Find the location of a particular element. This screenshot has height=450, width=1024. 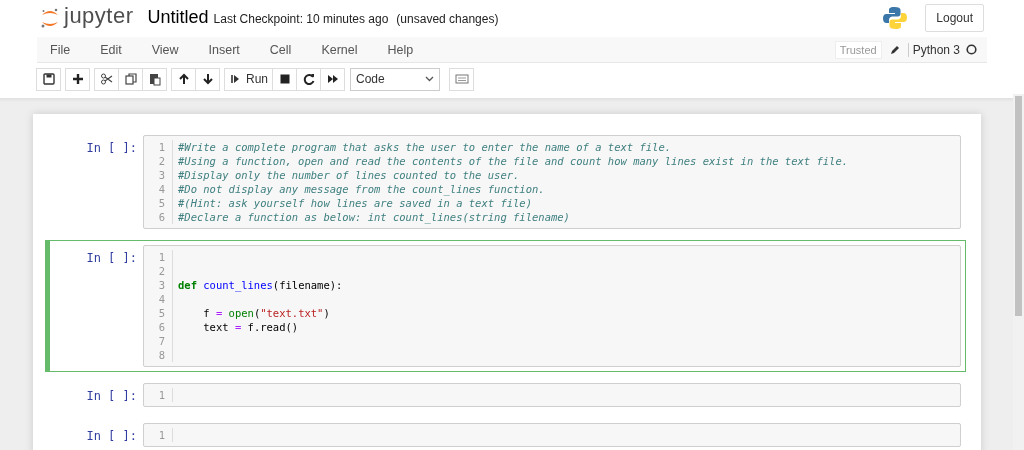

fast-forward-icon is located at coordinates (332, 79).